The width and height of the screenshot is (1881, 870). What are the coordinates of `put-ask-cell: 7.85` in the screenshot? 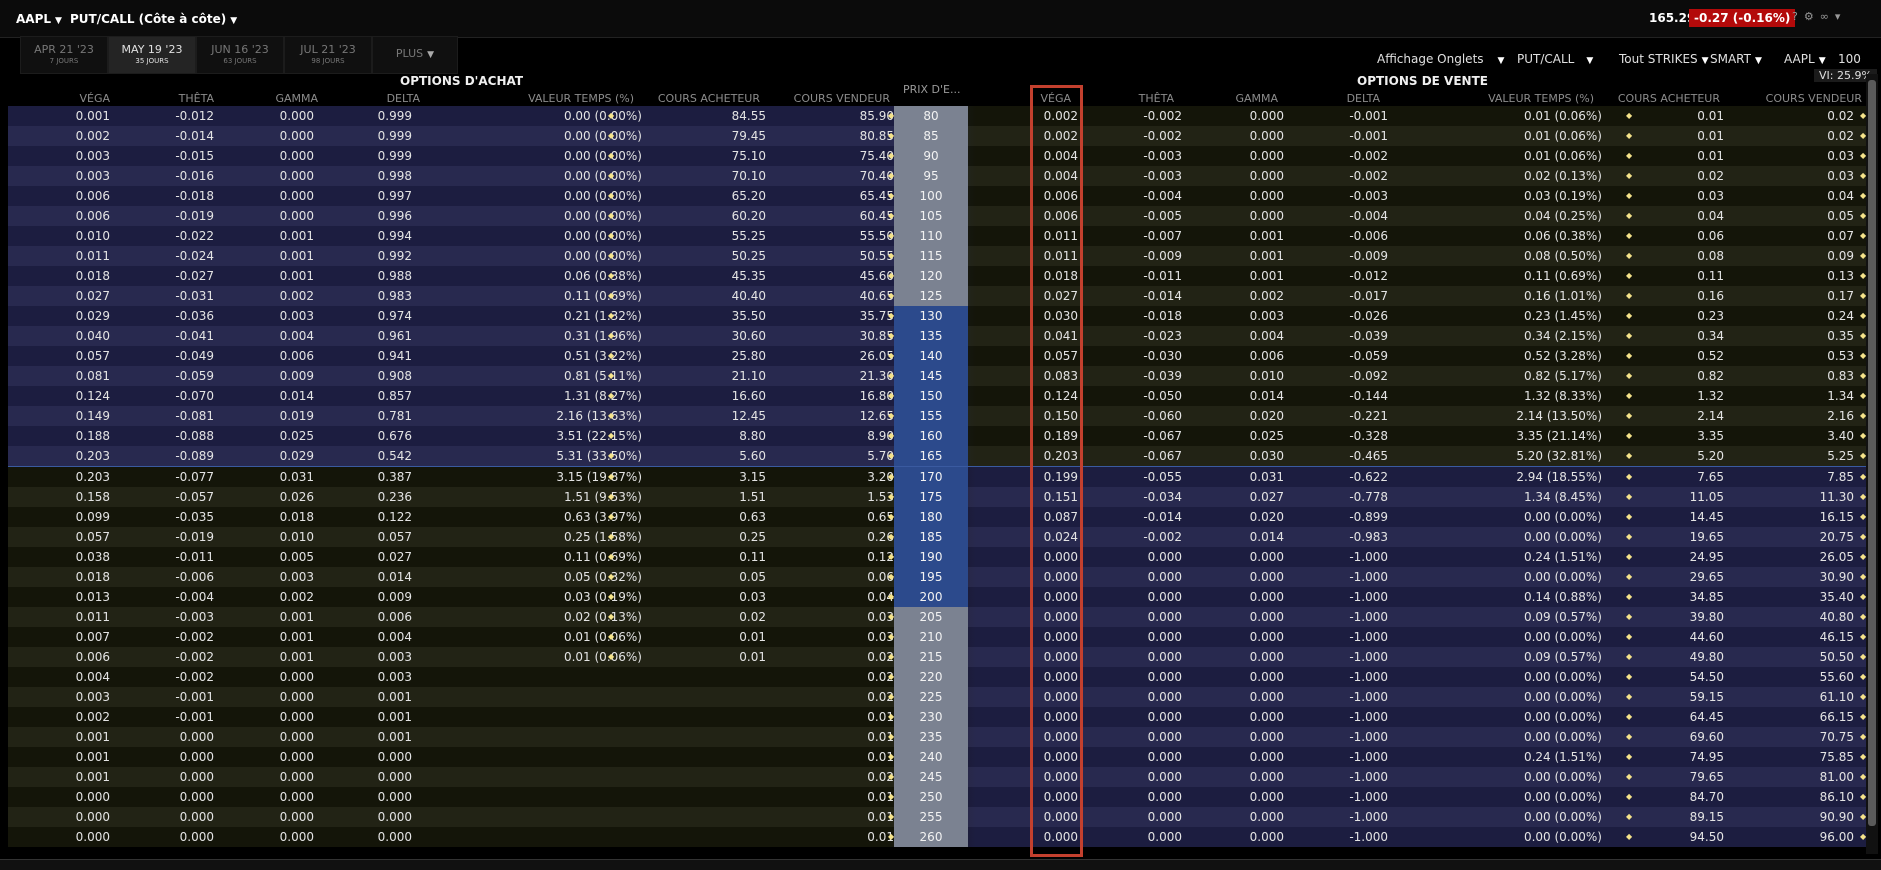 It's located at (1809, 477).